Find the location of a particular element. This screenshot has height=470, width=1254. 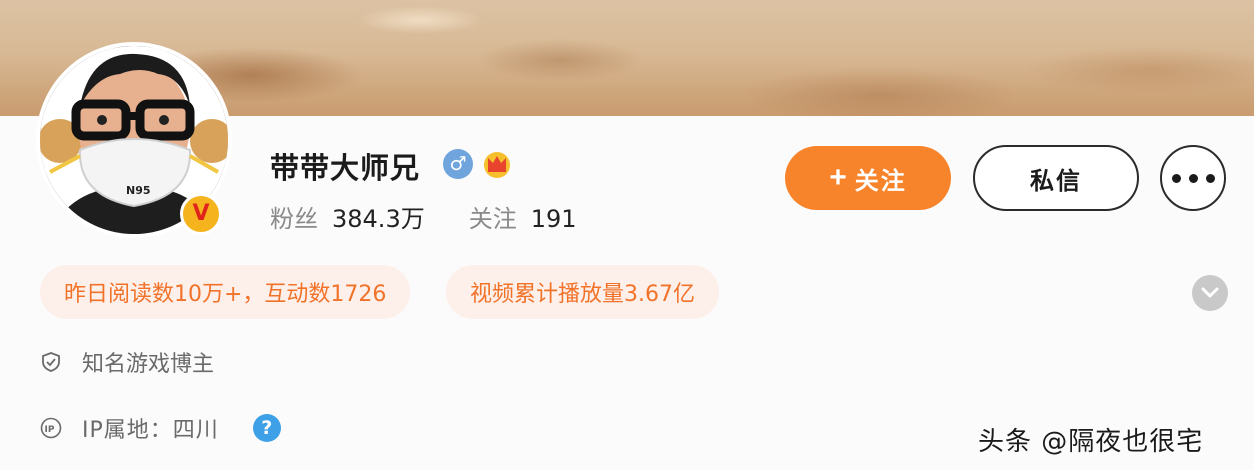

fans-label: 粉丝 is located at coordinates (294, 219).